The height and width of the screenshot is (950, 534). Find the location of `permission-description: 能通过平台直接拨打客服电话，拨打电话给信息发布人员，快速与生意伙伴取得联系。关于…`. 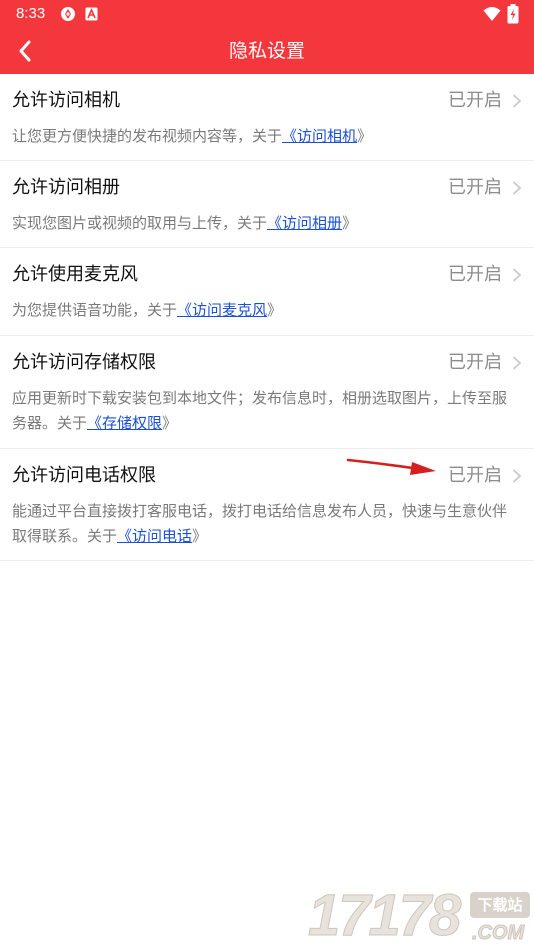

permission-description: 能通过平台直接拨打客服电话，拨打电话给信息发布人员，快速与生意伙伴取得联系。关于… is located at coordinates (260, 523).